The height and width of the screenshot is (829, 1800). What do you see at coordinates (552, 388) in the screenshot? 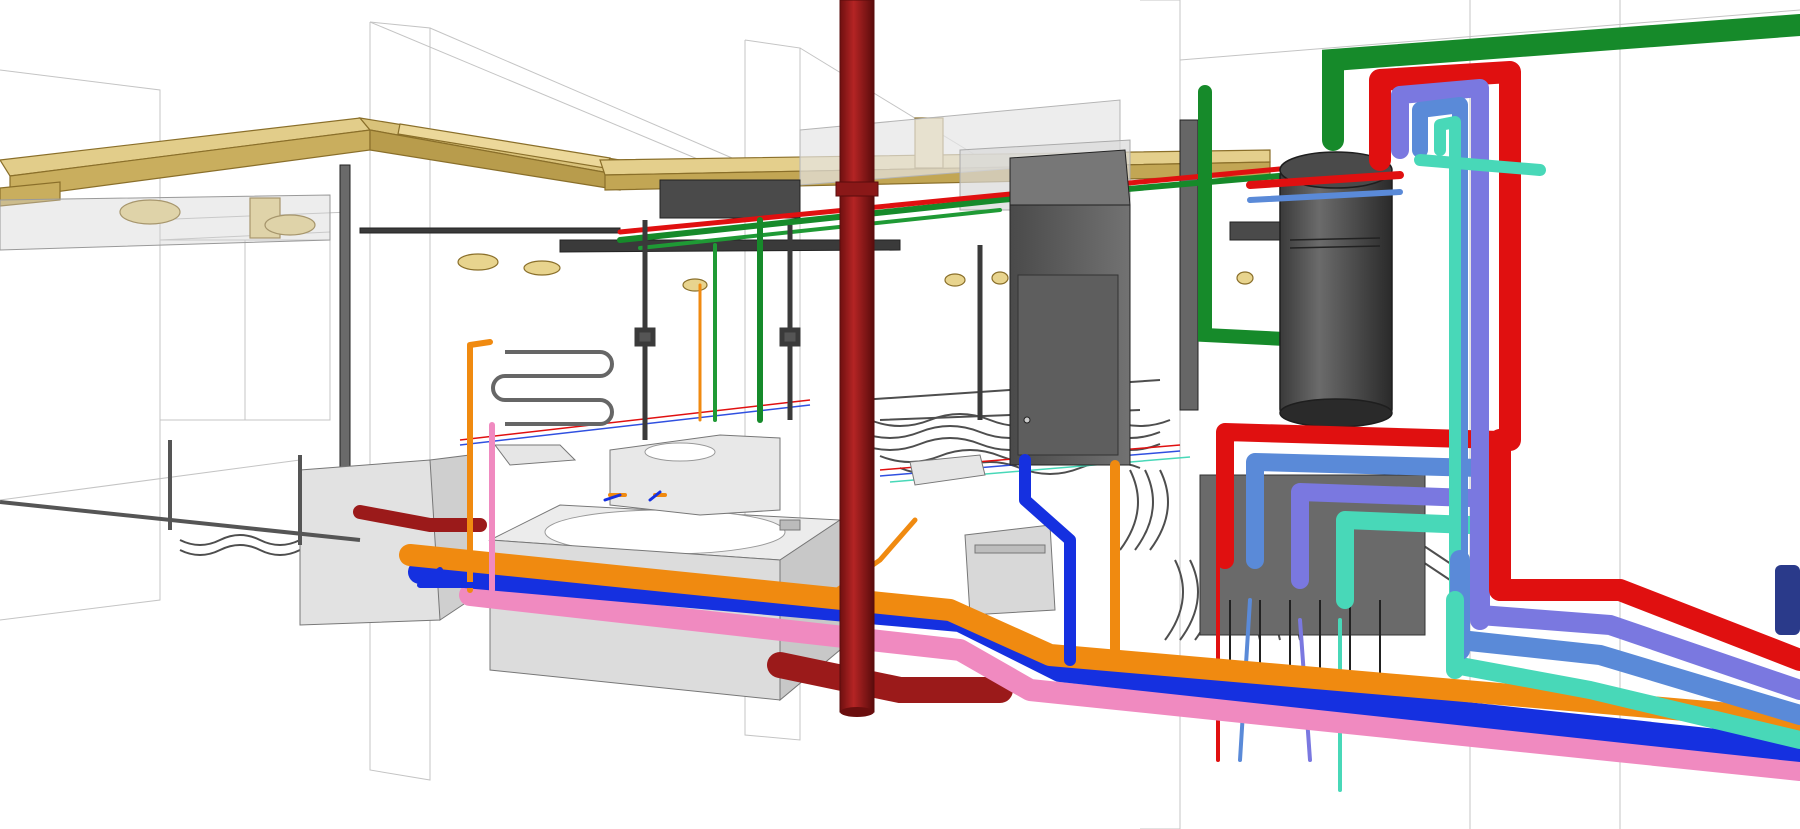
I see `towel-radiator` at bounding box center [552, 388].